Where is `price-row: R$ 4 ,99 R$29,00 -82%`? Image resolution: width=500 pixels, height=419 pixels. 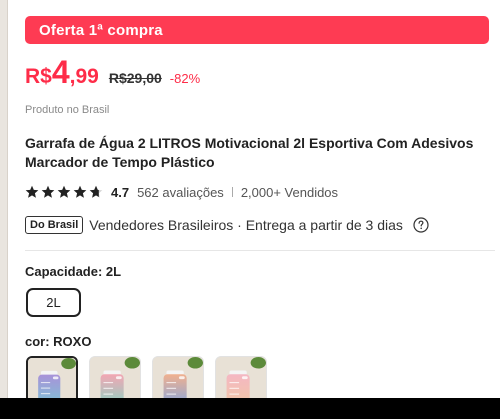
price-row: R$ 4 ,99 R$29,00 -82% is located at coordinates (112, 72).